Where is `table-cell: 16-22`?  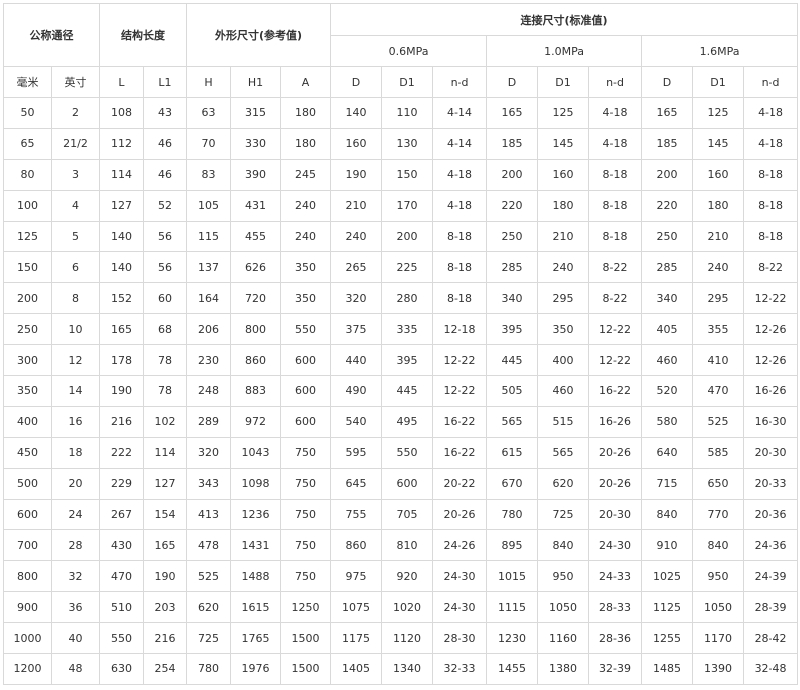 table-cell: 16-22 is located at coordinates (460, 421).